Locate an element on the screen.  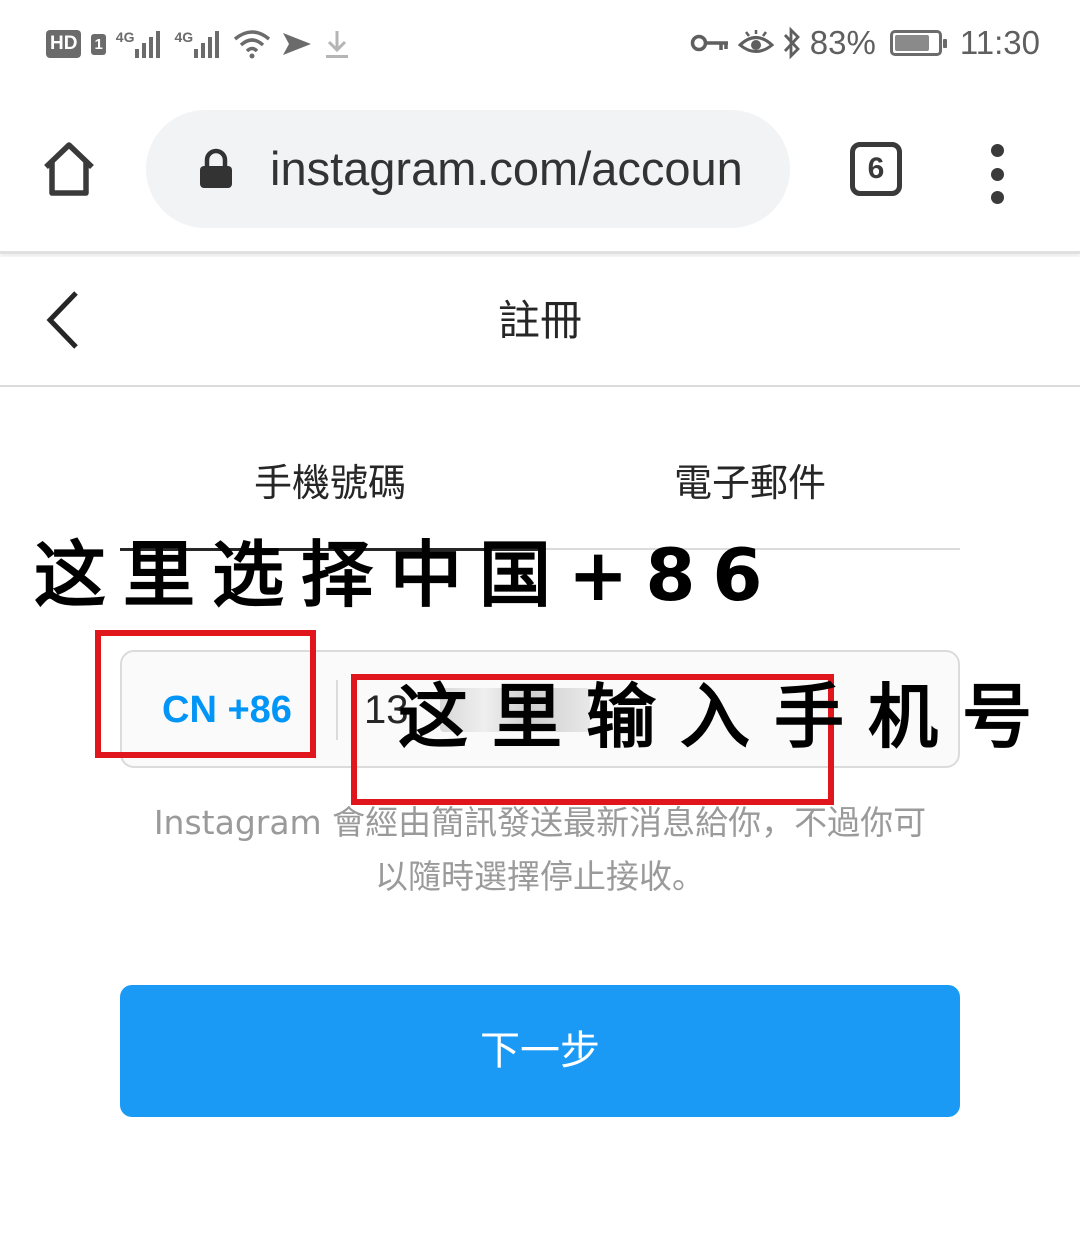
annotation-enter-phone: 这里输入手机号 is located at coordinates (727, 717).